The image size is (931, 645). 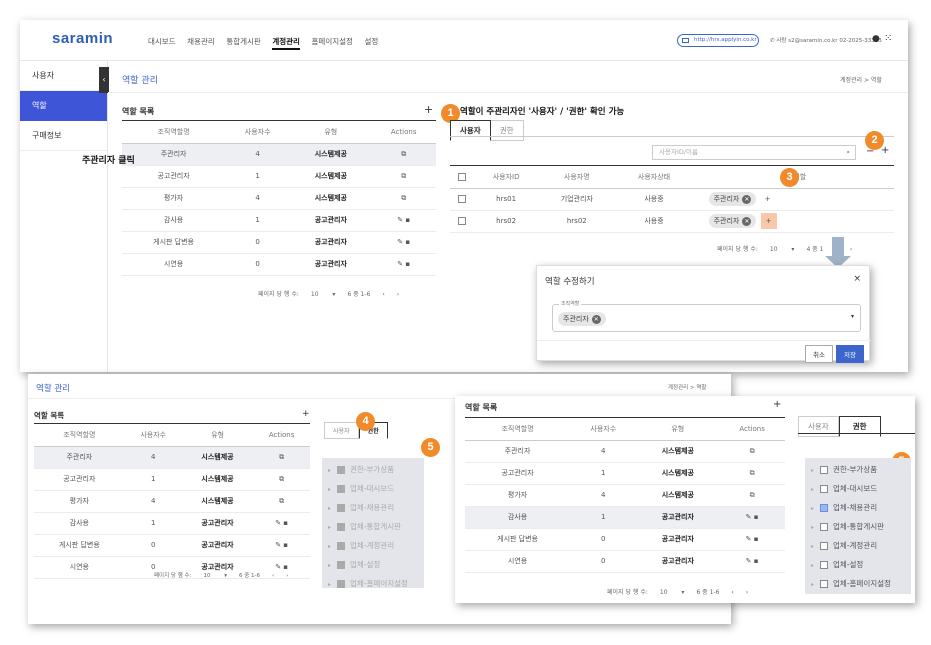 I want to click on sidebar-collapse-button: ‹, so click(x=104, y=80).